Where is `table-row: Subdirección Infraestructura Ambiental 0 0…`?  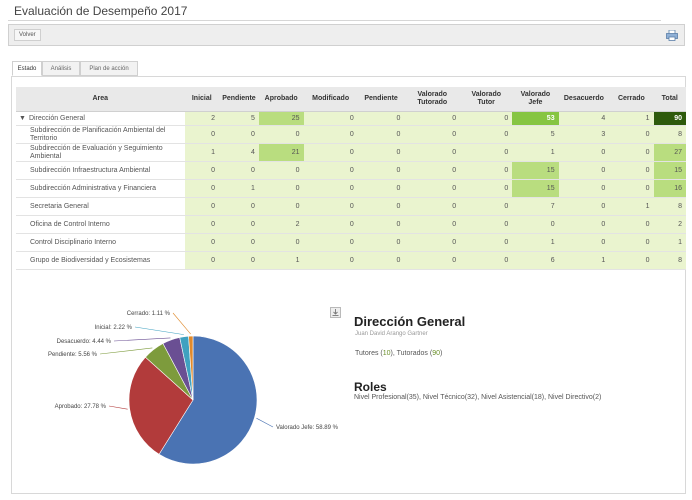
table-row: Subdirección Infraestructura Ambiental 0 0… is located at coordinates (351, 170).